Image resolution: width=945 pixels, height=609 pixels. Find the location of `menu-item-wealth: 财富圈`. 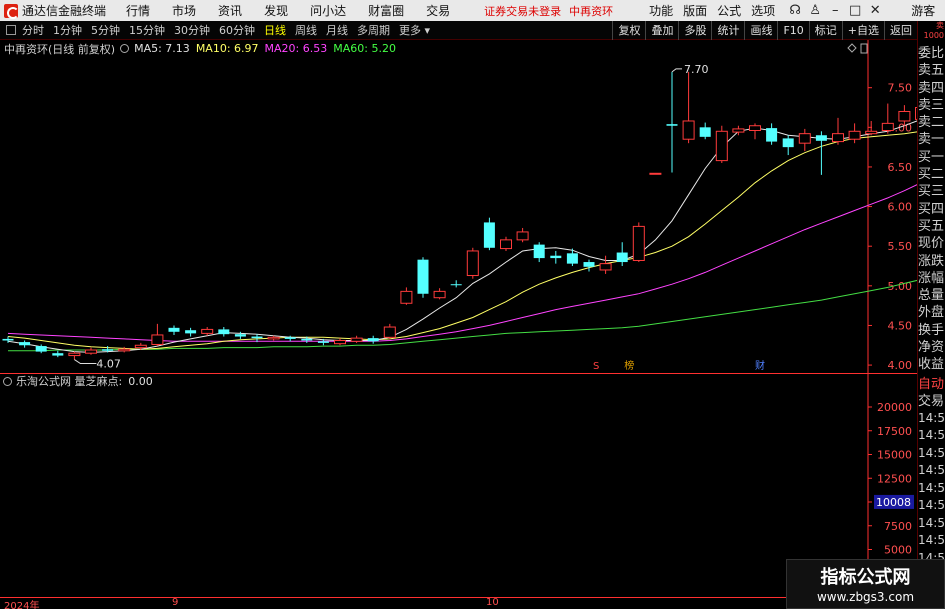

menu-item-wealth: 财富圈 is located at coordinates (386, 10).